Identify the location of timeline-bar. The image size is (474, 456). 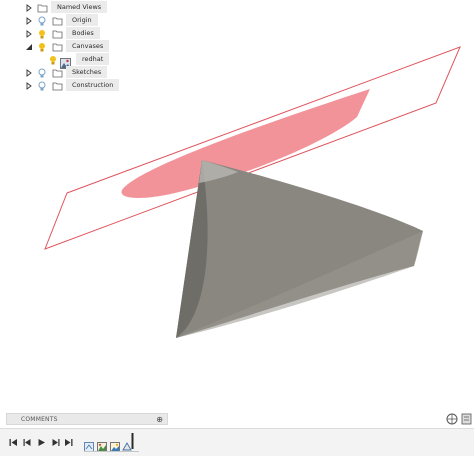
(237, 442).